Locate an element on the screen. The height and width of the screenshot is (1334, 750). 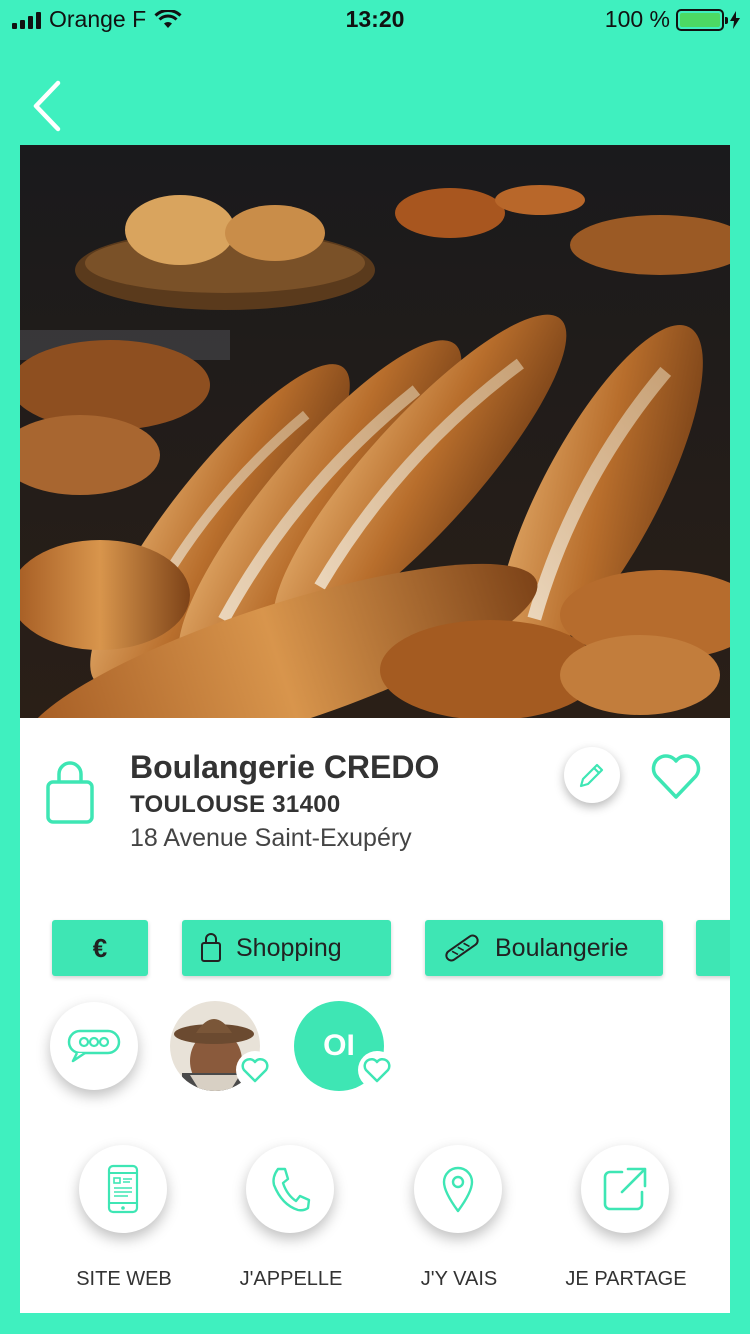
phone-icon is located at coordinates (291, 1189).